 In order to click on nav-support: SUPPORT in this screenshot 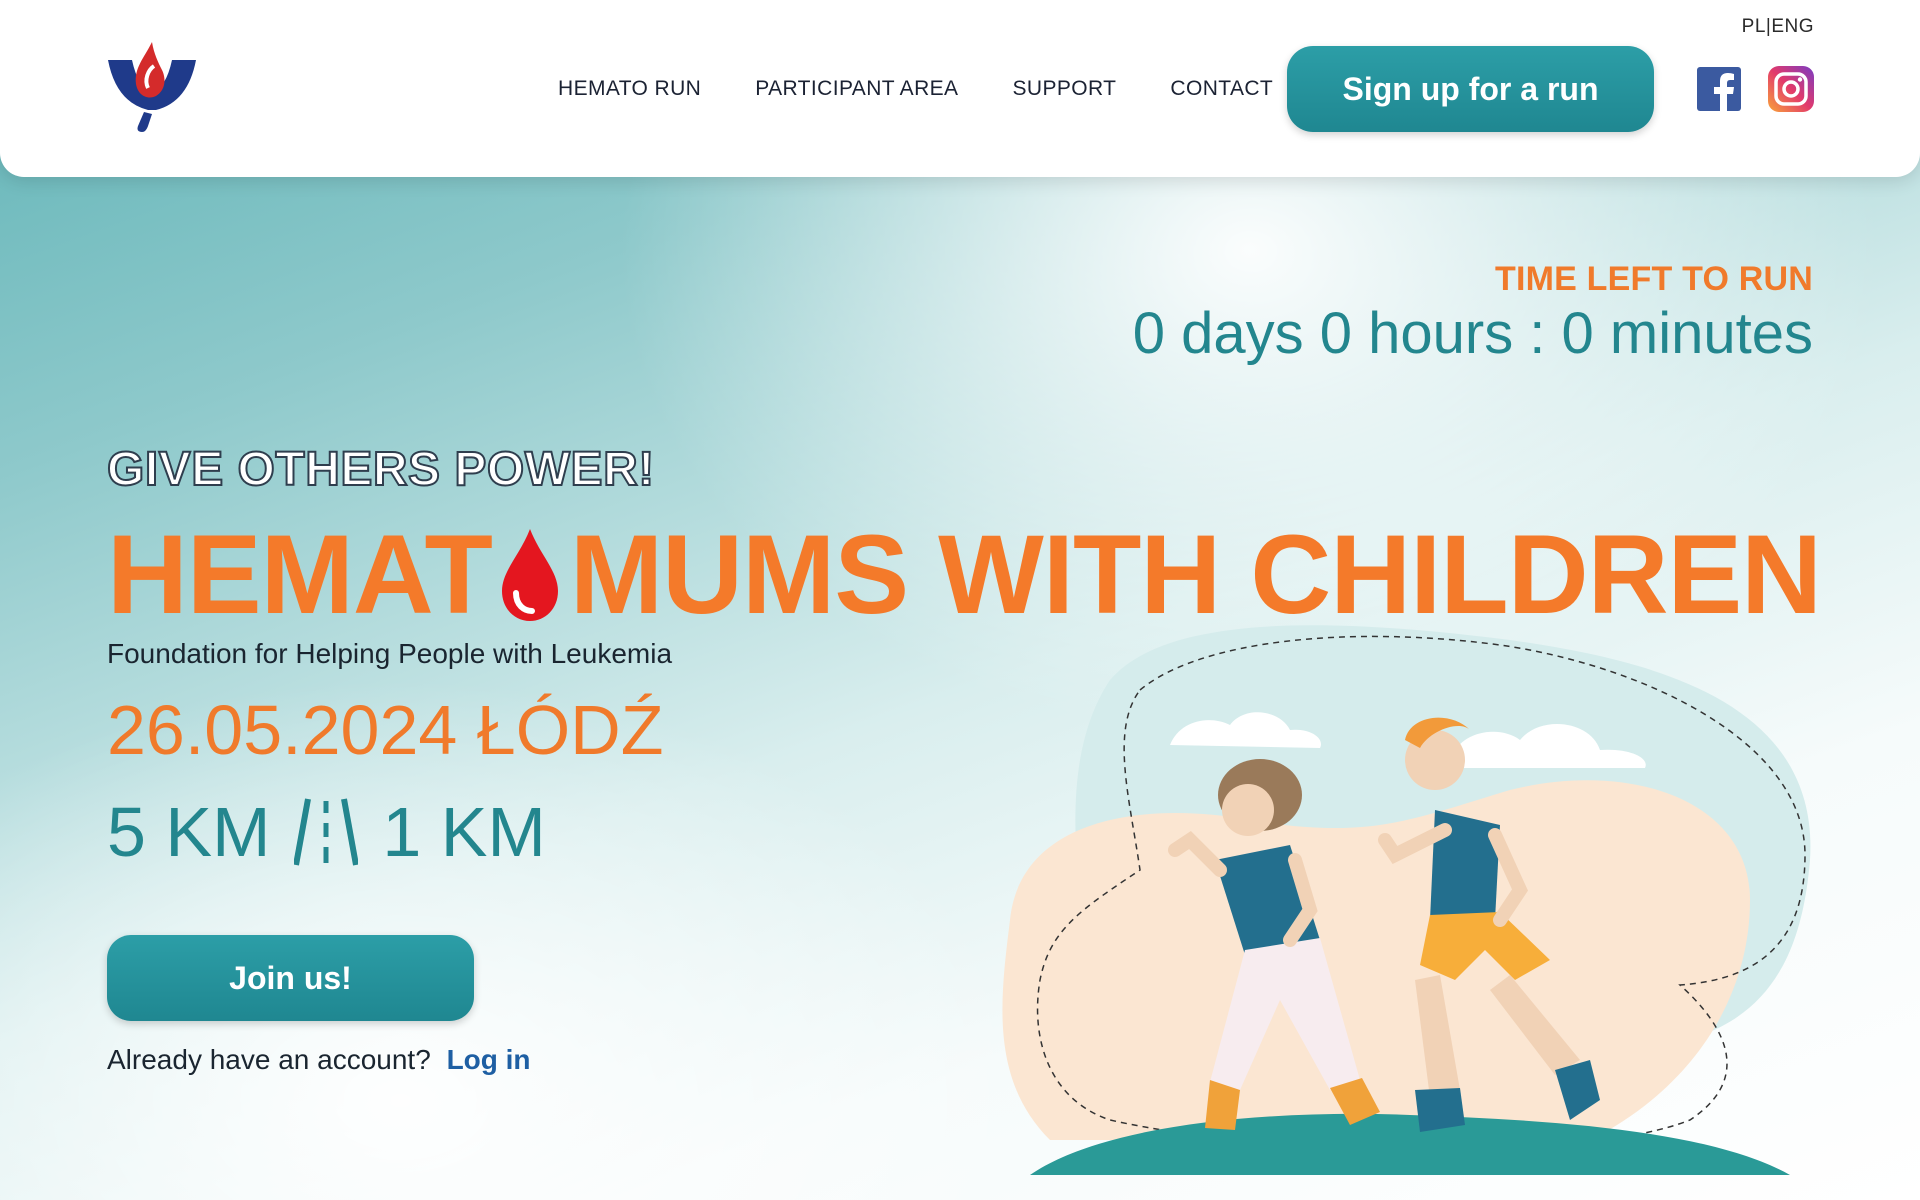, I will do `click(1064, 89)`.